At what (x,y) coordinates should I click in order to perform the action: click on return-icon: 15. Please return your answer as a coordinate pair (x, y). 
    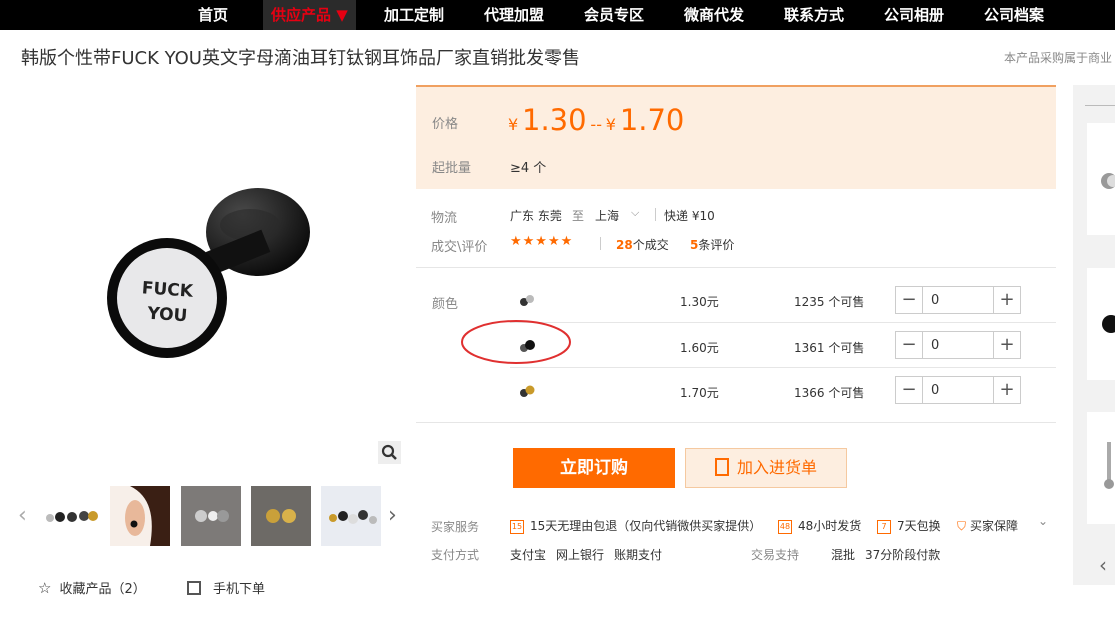
    Looking at the image, I should click on (517, 526).